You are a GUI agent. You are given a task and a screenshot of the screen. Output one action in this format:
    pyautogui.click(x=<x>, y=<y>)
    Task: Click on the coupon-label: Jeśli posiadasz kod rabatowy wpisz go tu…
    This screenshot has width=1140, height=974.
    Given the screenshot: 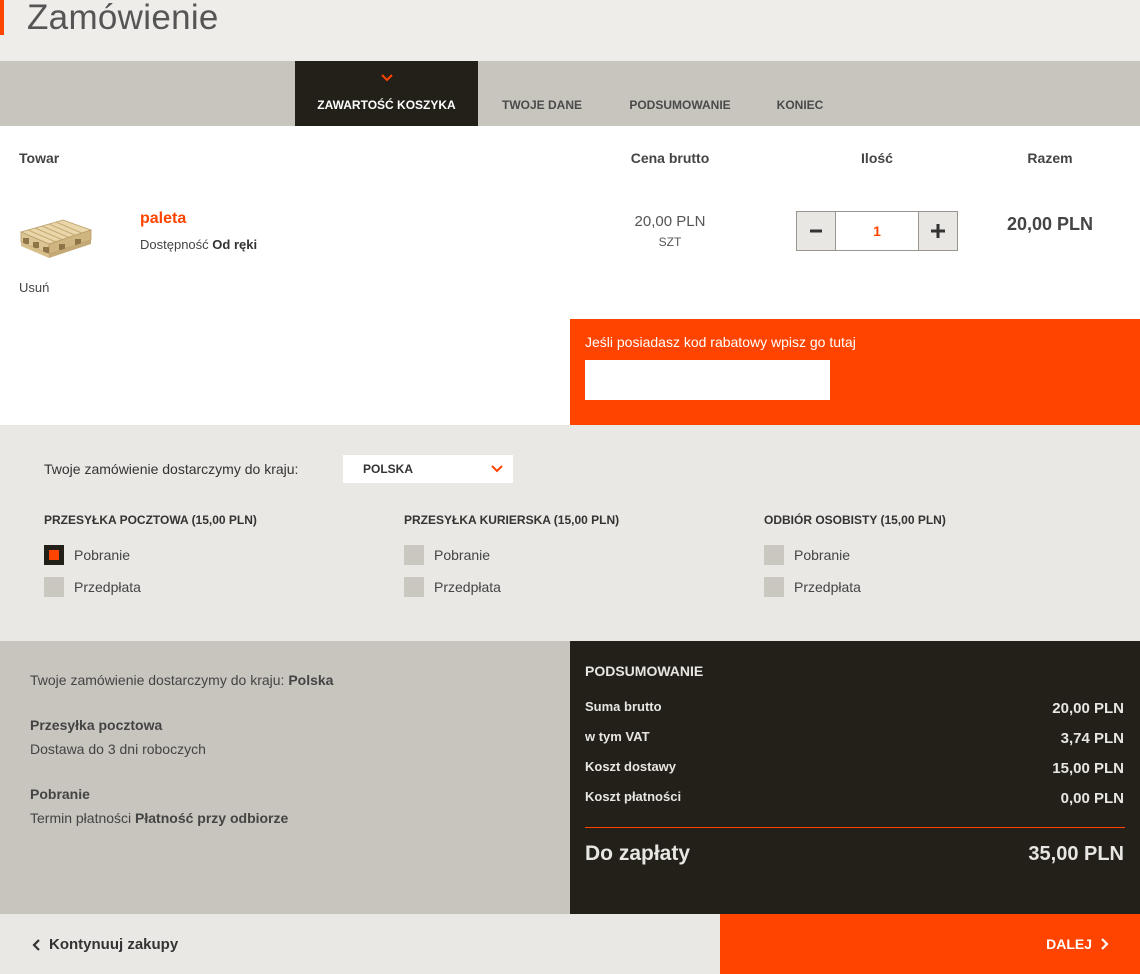 What is the action you would take?
    pyautogui.click(x=720, y=342)
    